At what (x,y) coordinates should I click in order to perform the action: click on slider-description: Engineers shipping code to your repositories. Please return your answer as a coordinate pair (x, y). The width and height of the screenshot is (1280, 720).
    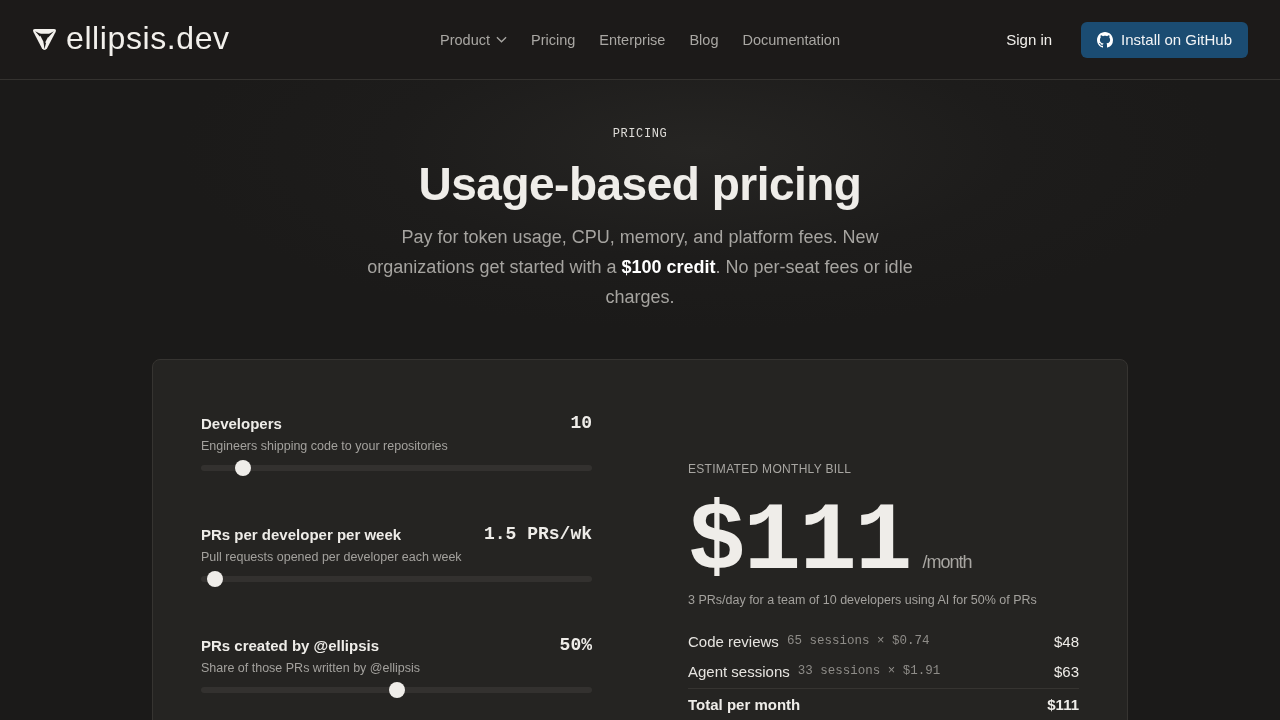
    Looking at the image, I should click on (325, 446).